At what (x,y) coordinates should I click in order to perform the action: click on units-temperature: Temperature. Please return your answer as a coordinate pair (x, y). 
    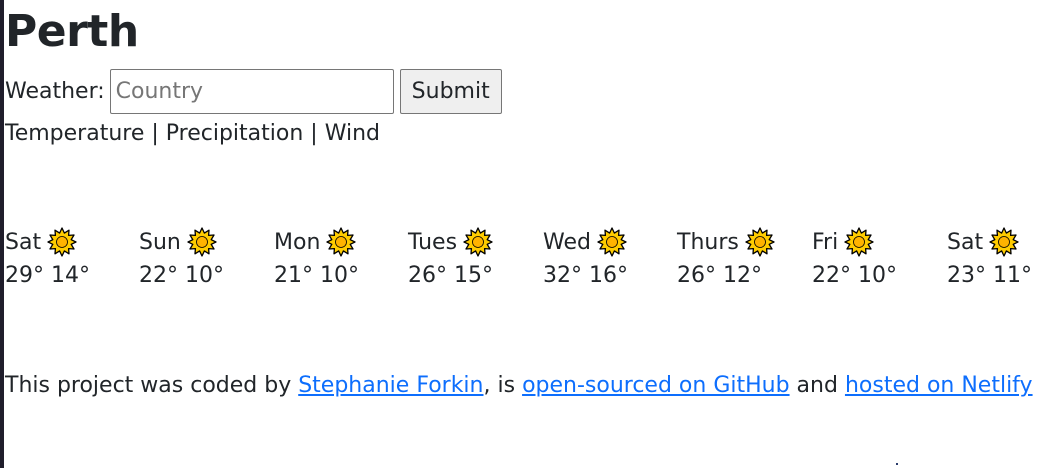
    Looking at the image, I should click on (74, 133).